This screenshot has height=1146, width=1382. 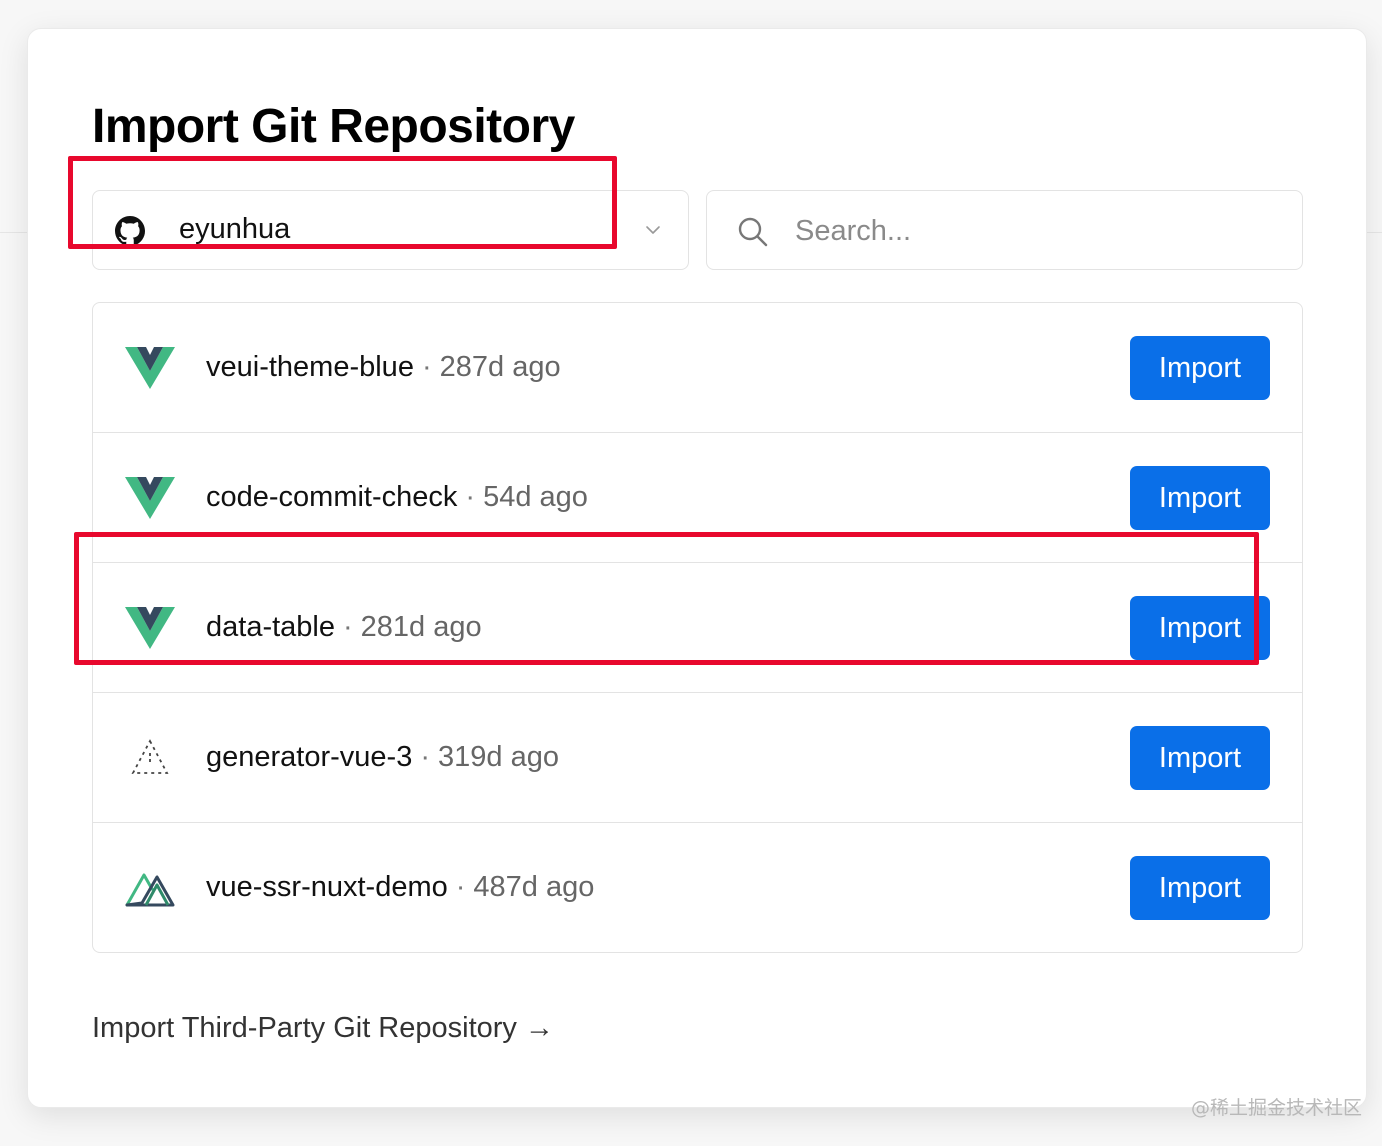 I want to click on chevron-down-icon, so click(x=653, y=230).